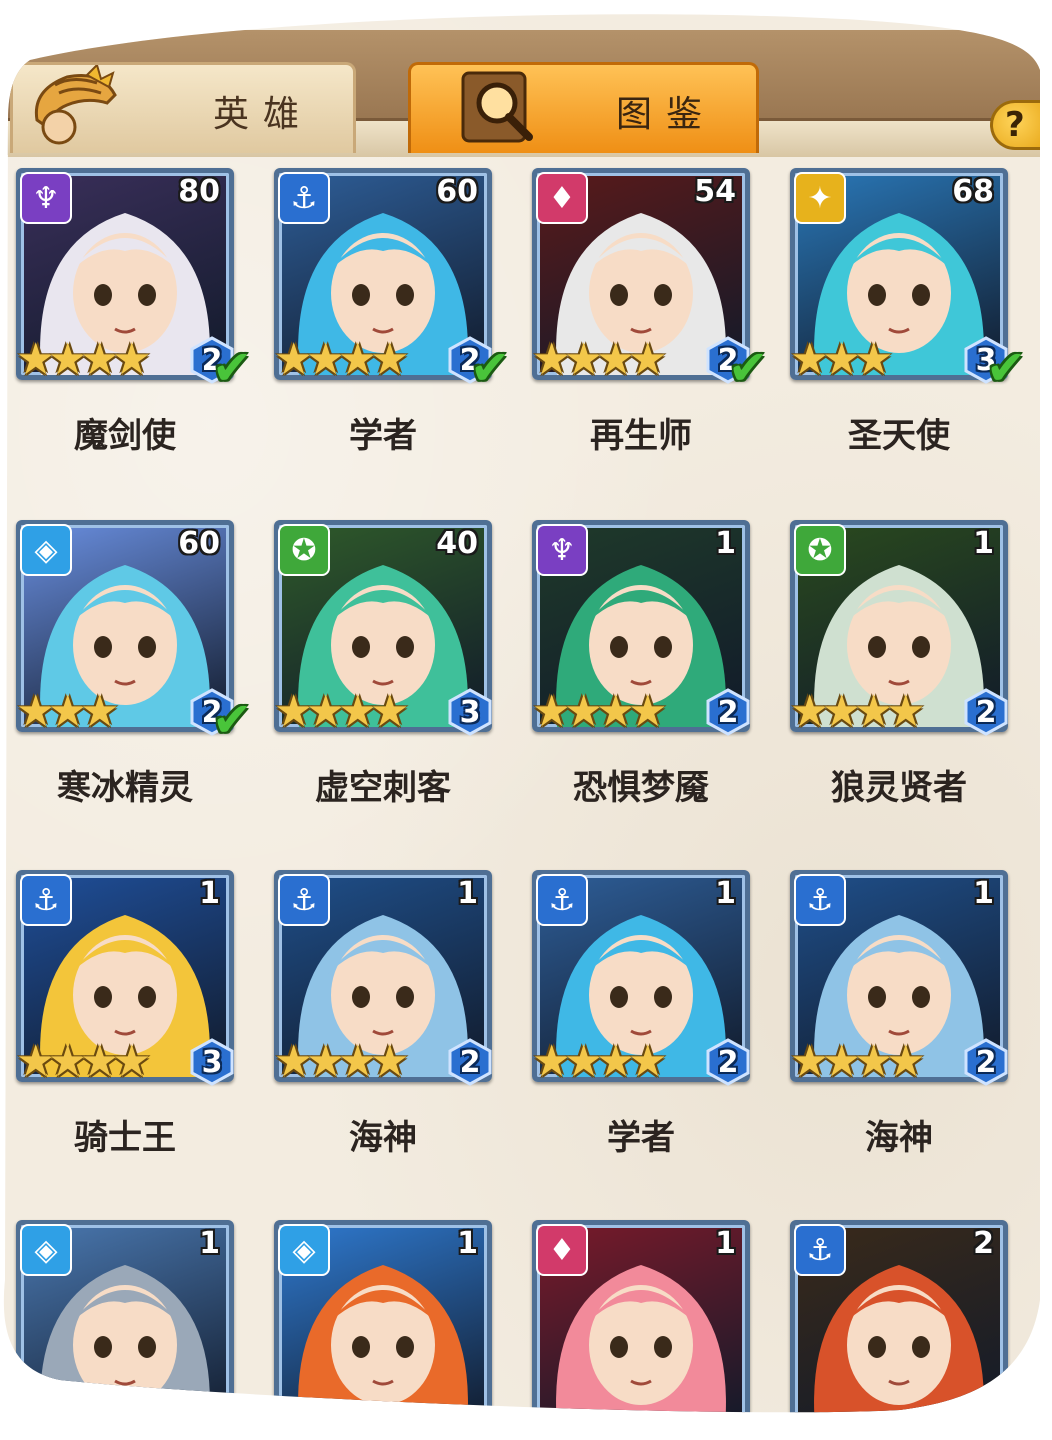  Describe the element at coordinates (125, 788) in the screenshot. I see `hero-name: 寒冰精灵` at that location.